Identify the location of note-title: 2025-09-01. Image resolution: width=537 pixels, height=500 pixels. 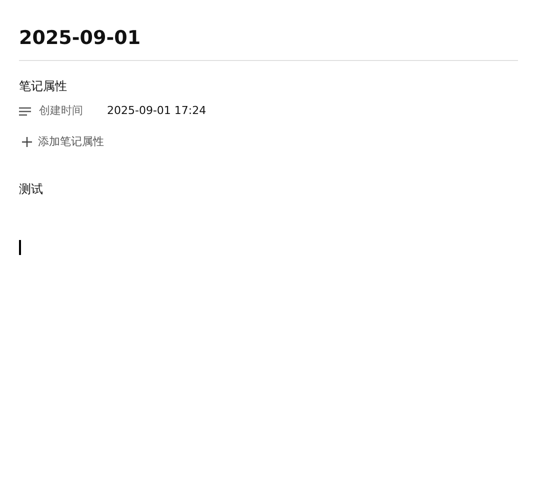
(268, 38).